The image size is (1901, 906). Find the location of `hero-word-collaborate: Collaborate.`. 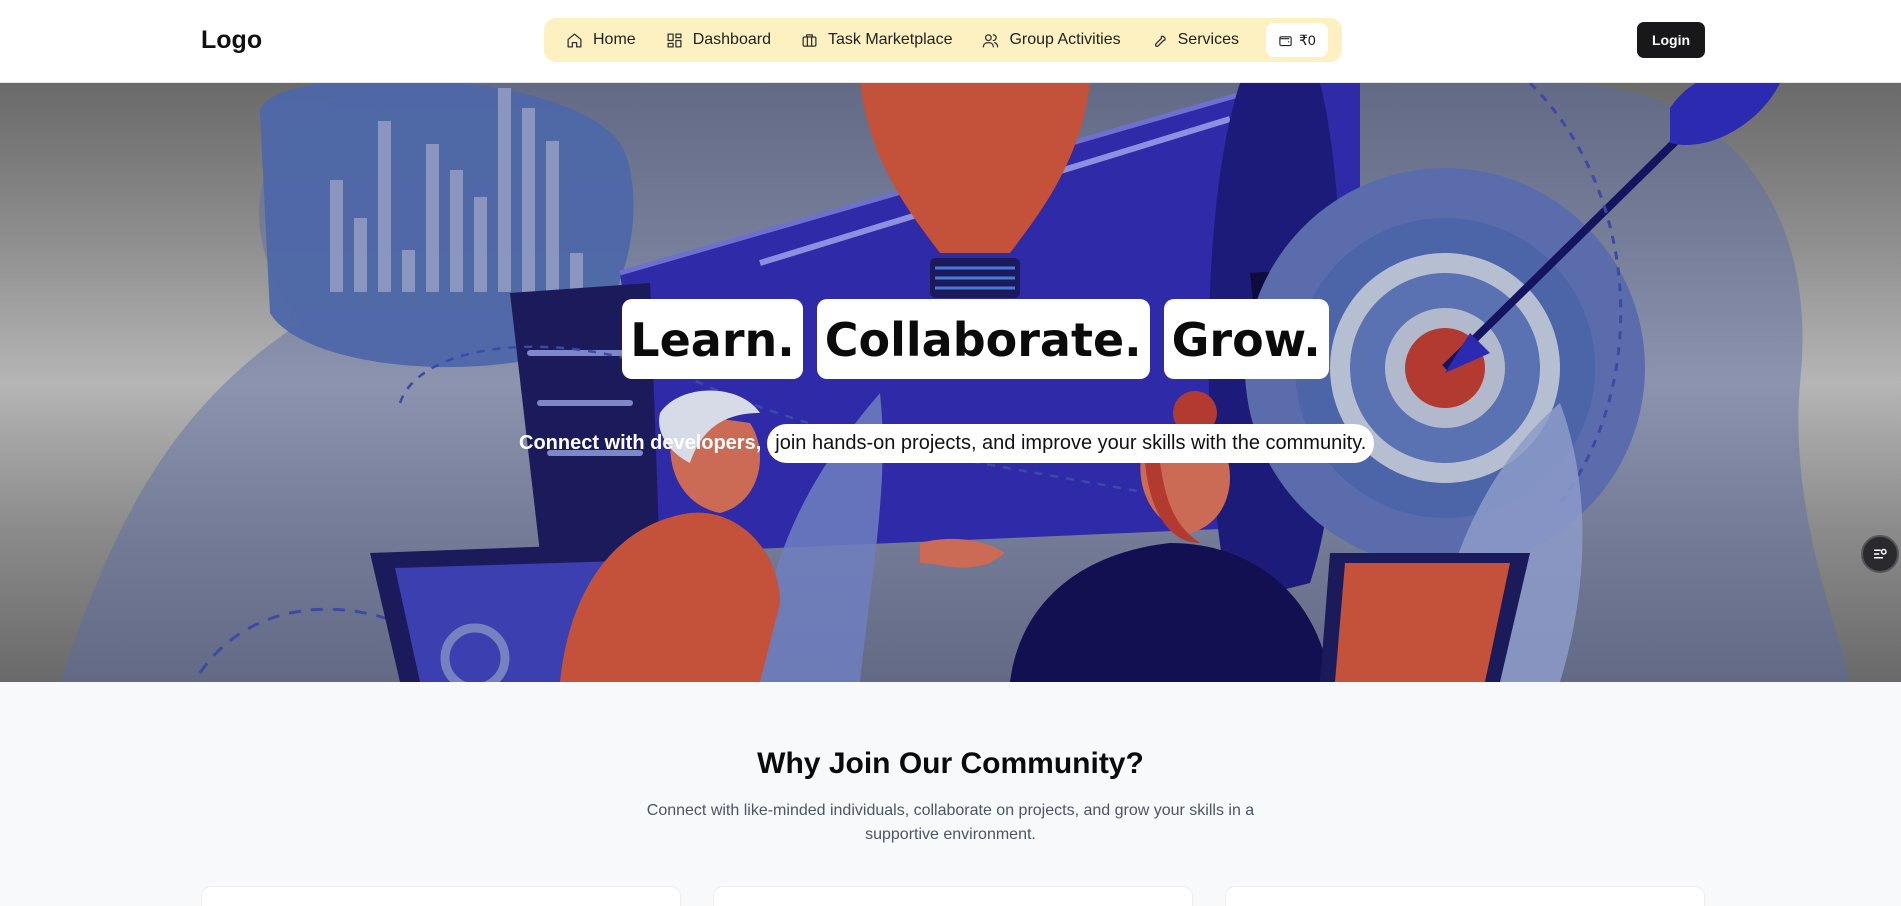

hero-word-collaborate: Collaborate. is located at coordinates (983, 339).